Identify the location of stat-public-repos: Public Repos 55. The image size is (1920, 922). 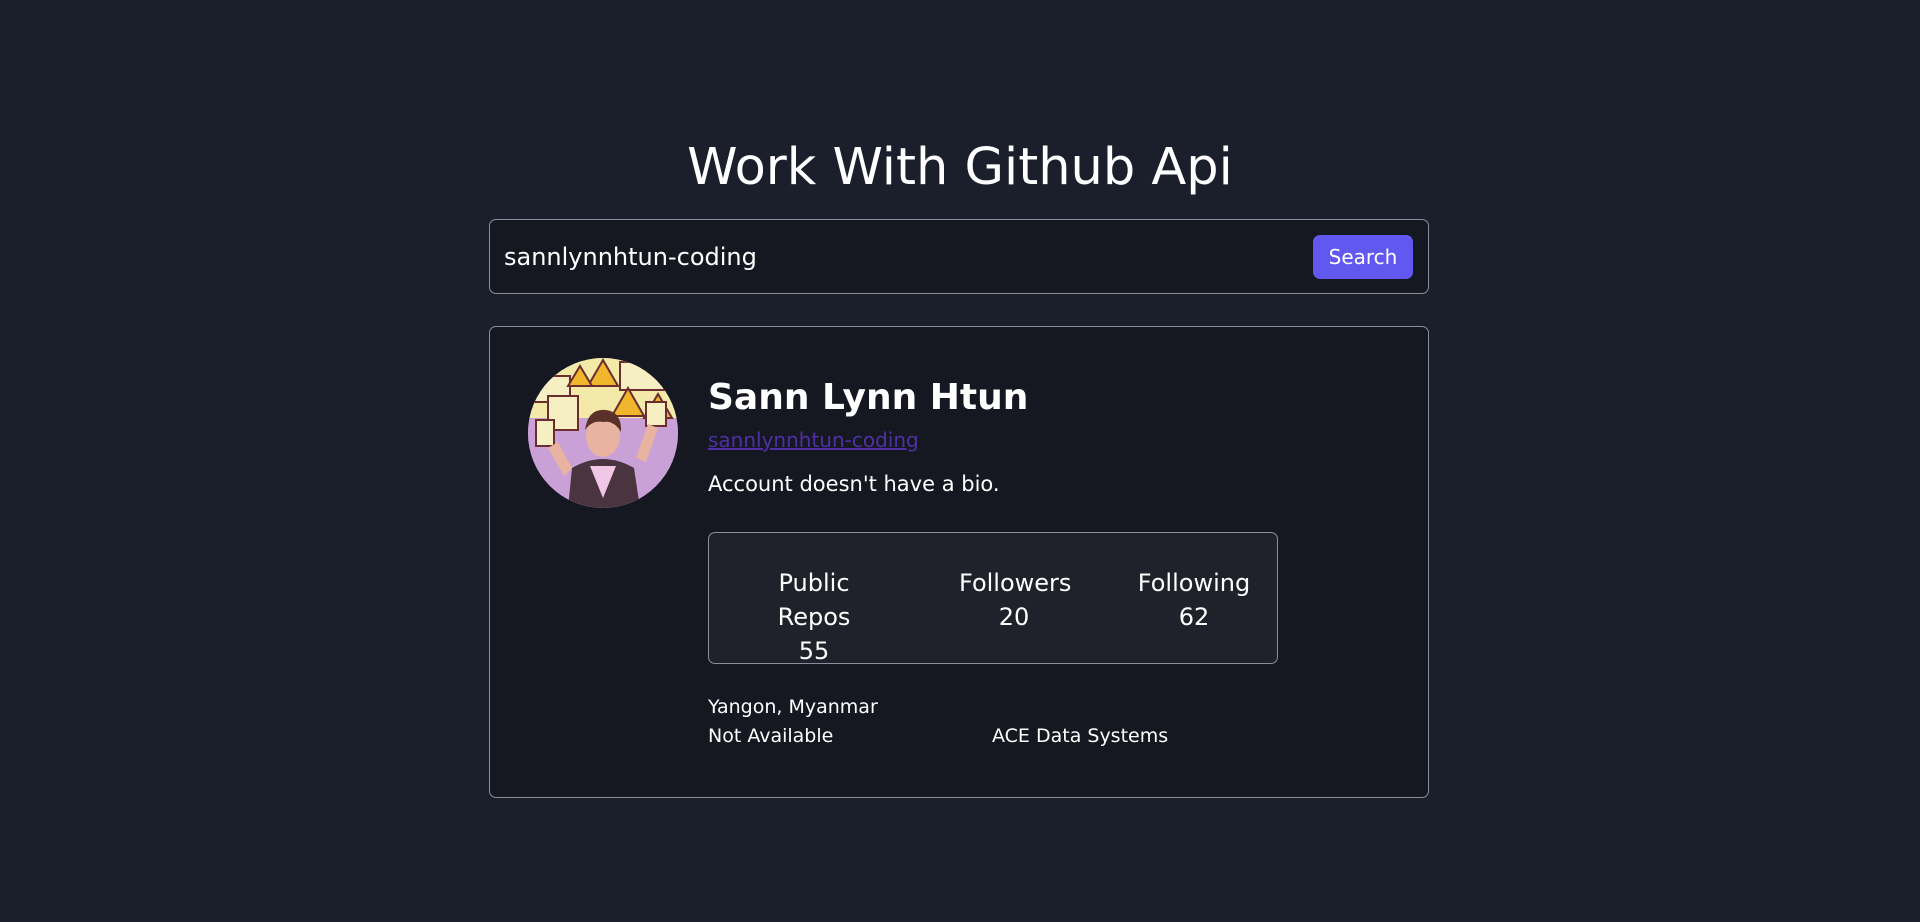
(814, 617).